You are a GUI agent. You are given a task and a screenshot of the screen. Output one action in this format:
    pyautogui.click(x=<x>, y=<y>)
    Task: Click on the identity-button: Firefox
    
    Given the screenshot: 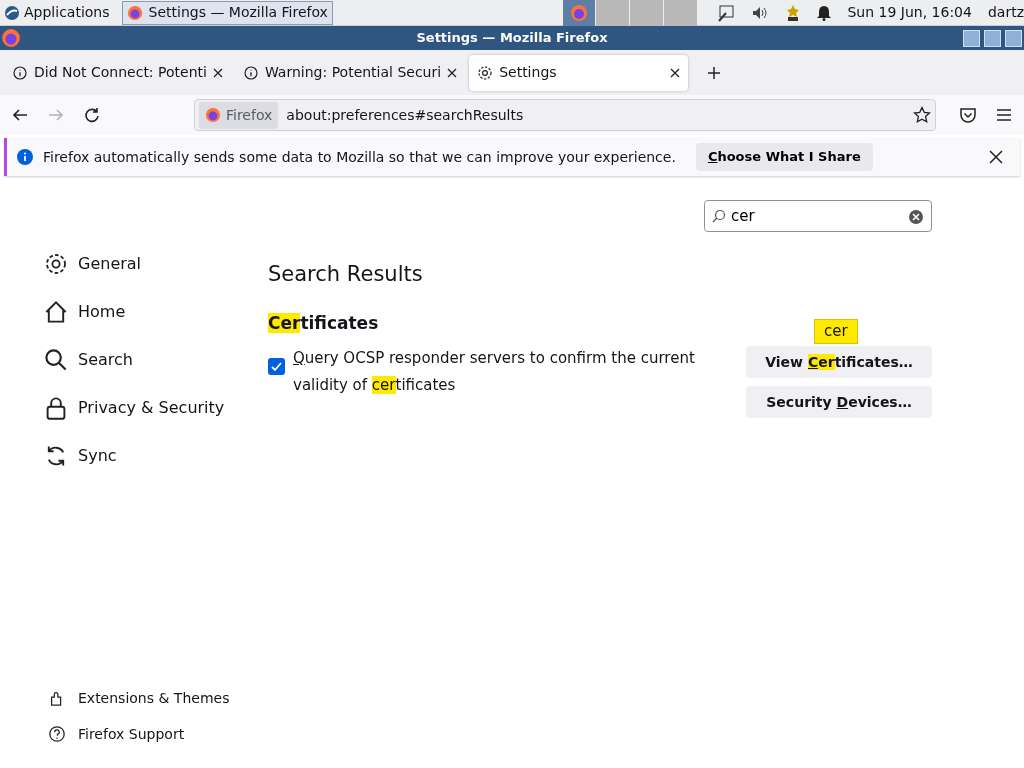 What is the action you would take?
    pyautogui.click(x=239, y=115)
    